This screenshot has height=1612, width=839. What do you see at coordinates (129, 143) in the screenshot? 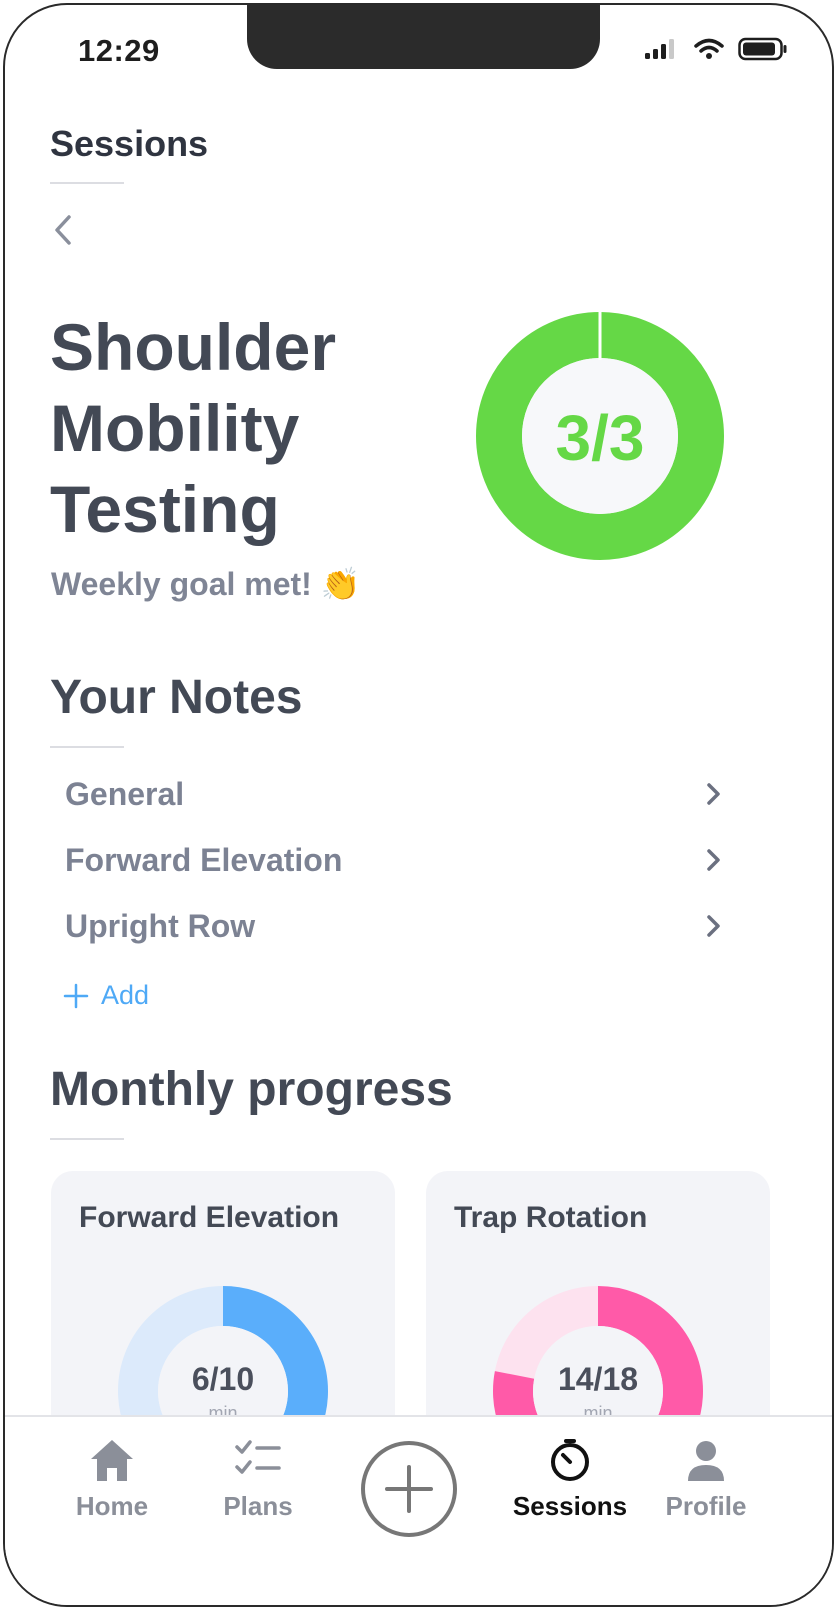
I see `page-title: Sessions` at bounding box center [129, 143].